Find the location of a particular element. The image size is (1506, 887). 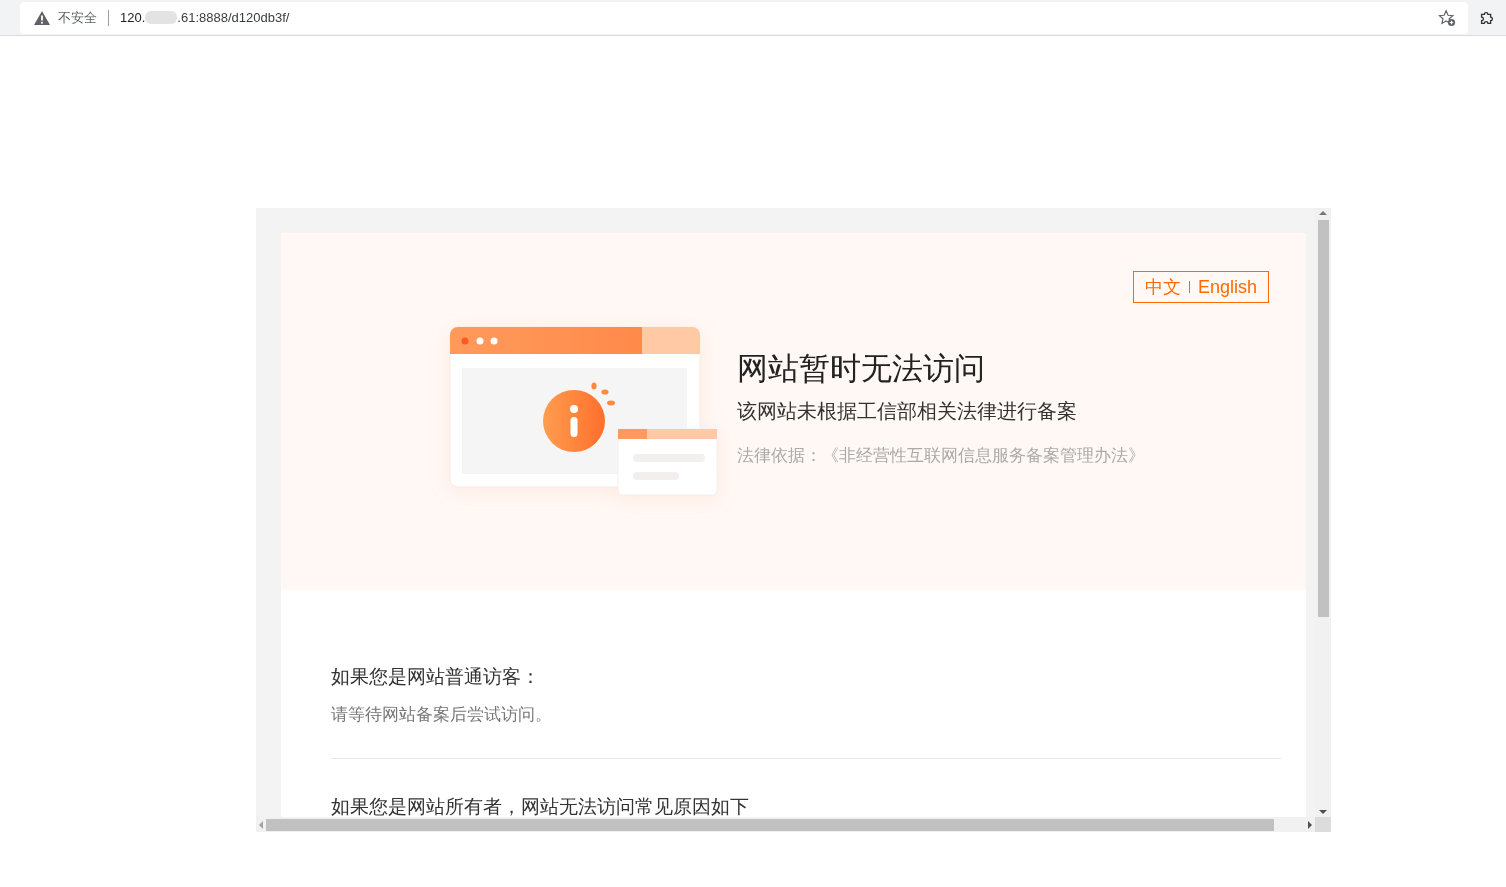

url-text: 120. is located at coordinates (133, 17).